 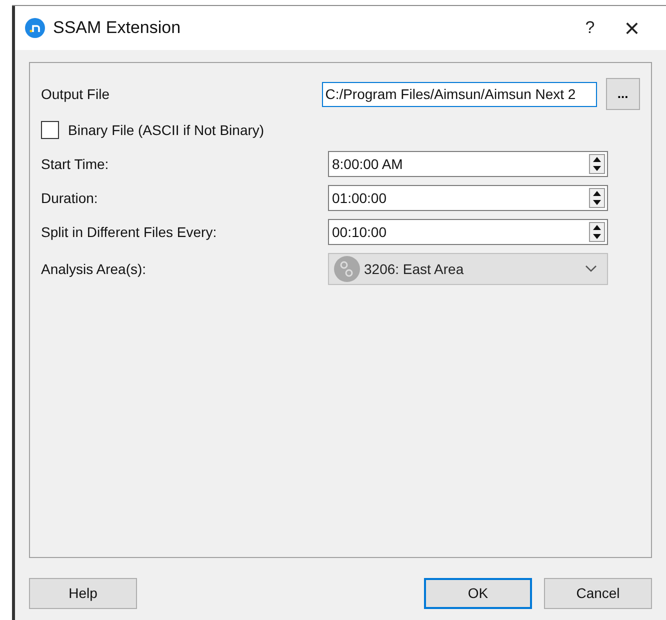 I want to click on binary-file-checkbox, so click(x=50, y=130).